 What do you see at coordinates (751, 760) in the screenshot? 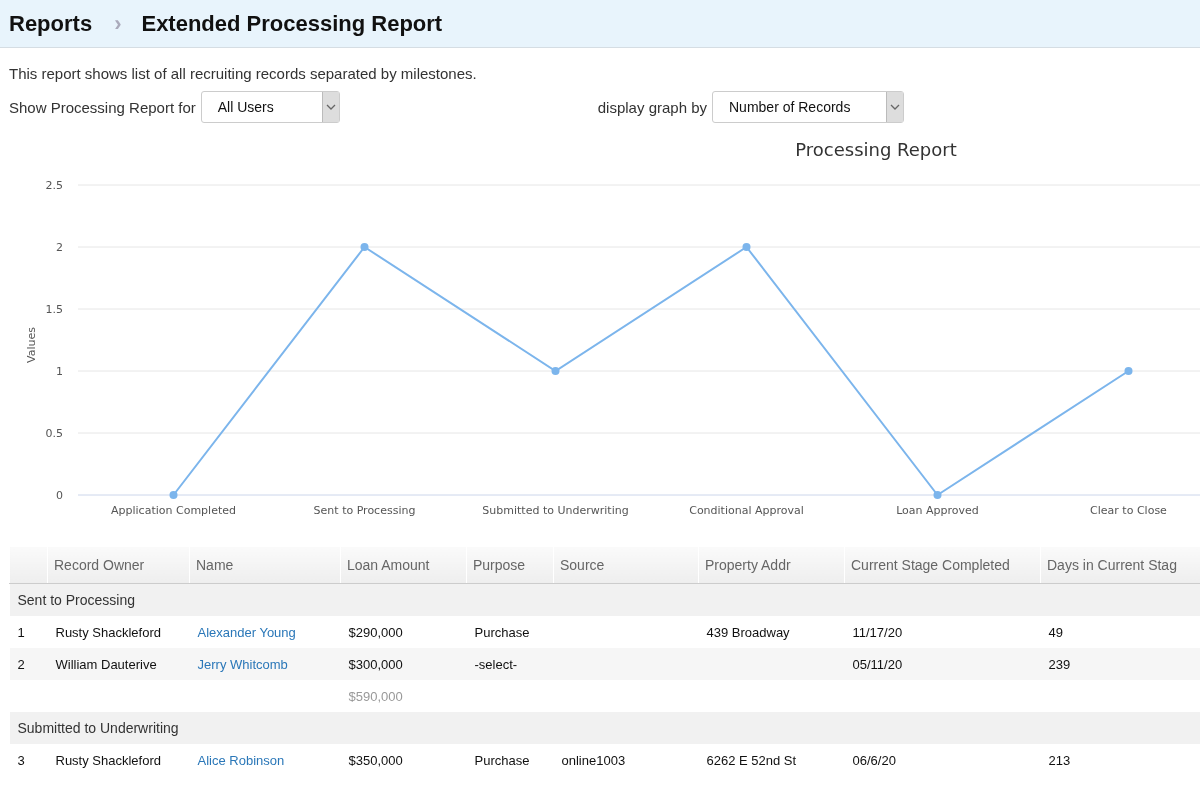
I see `property-address: 6262 E 52nd St` at bounding box center [751, 760].